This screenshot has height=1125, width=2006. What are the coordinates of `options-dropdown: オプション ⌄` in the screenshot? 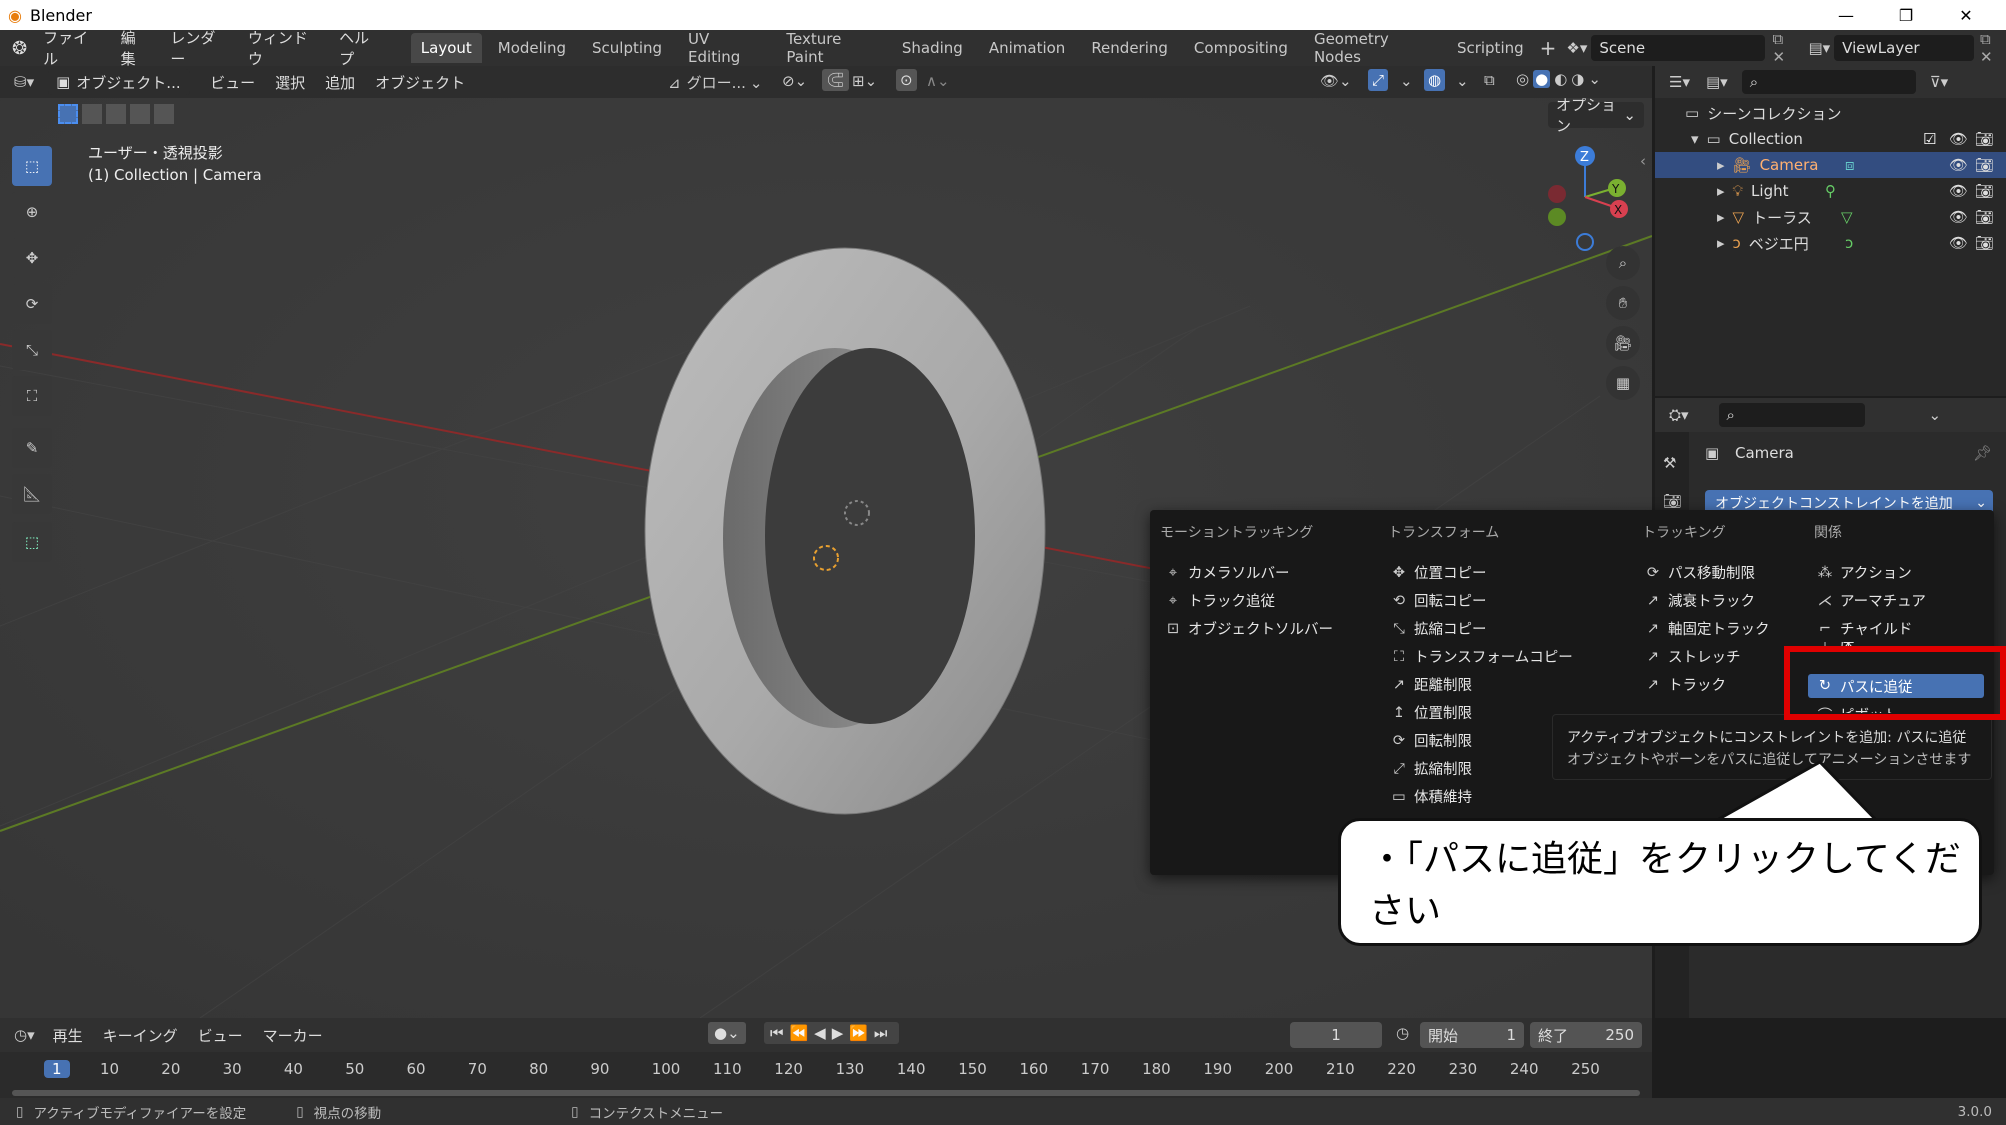 It's located at (1596, 115).